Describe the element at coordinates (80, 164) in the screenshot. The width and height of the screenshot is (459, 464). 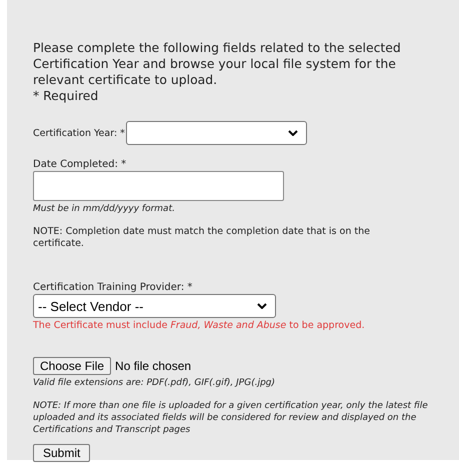
I see `field-label: Date Completed: *` at that location.